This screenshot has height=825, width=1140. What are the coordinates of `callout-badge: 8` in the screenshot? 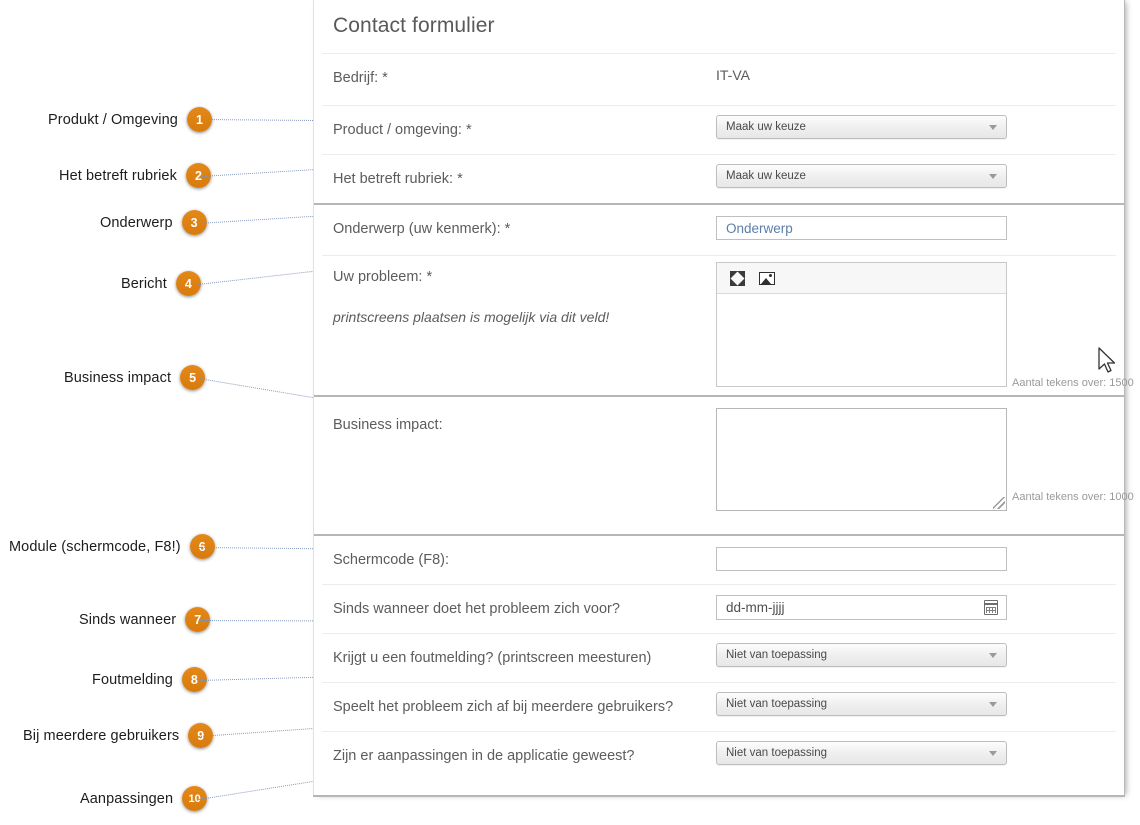 It's located at (194, 679).